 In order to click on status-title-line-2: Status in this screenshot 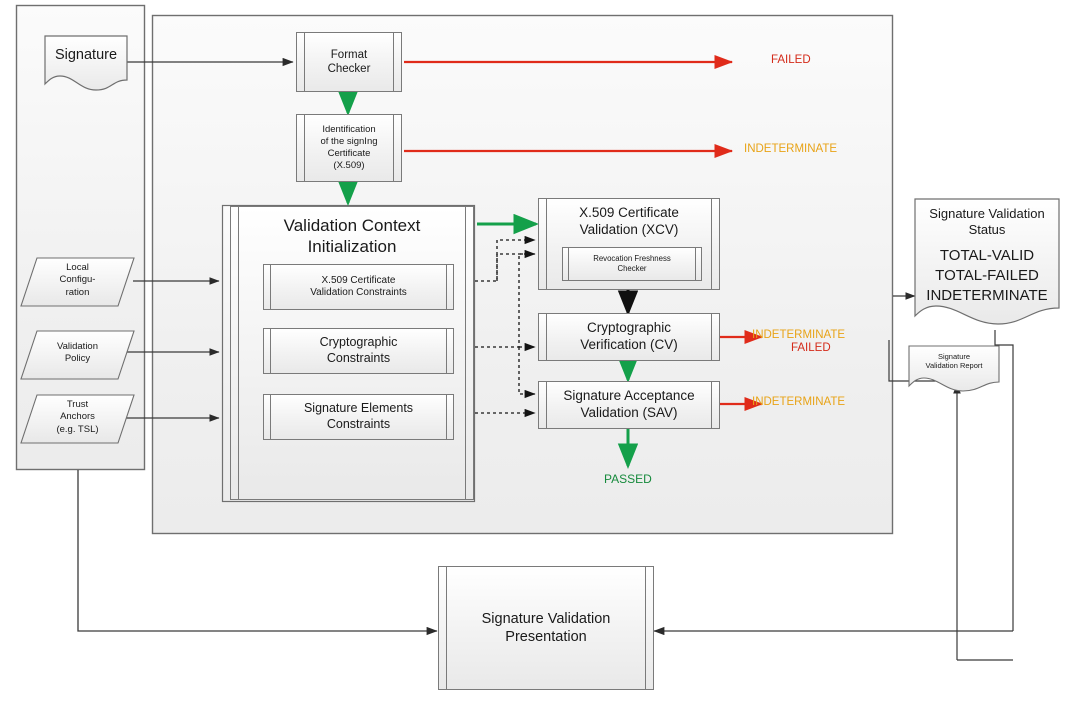, I will do `click(987, 229)`.